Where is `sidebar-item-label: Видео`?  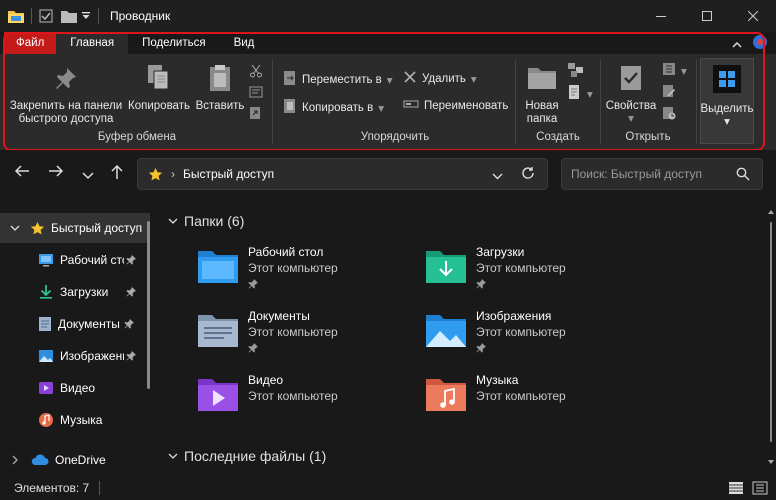
sidebar-item-label: Видео is located at coordinates (78, 388).